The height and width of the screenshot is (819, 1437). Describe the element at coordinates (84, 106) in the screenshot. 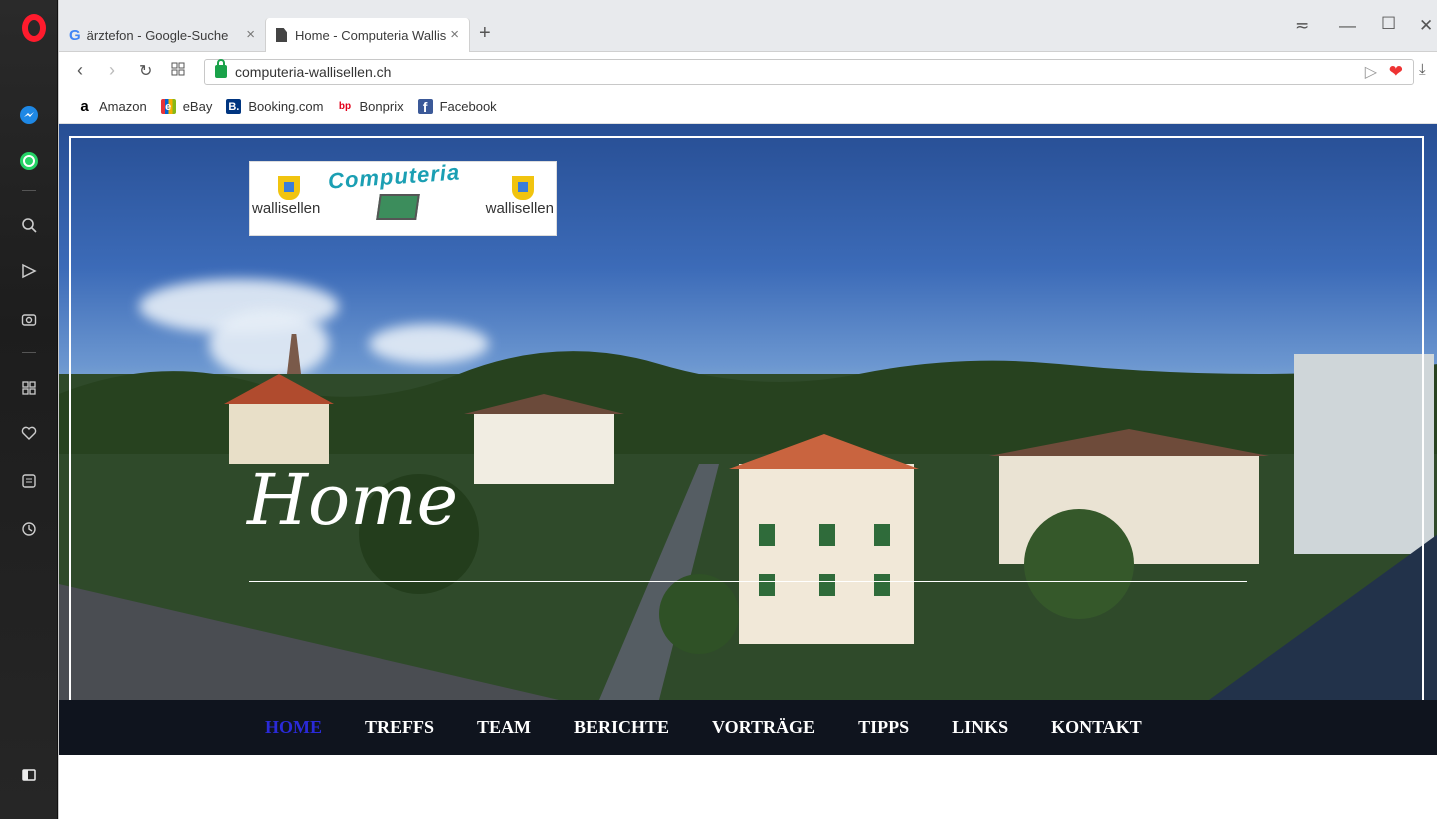

I see `amazon-icon: a` at that location.